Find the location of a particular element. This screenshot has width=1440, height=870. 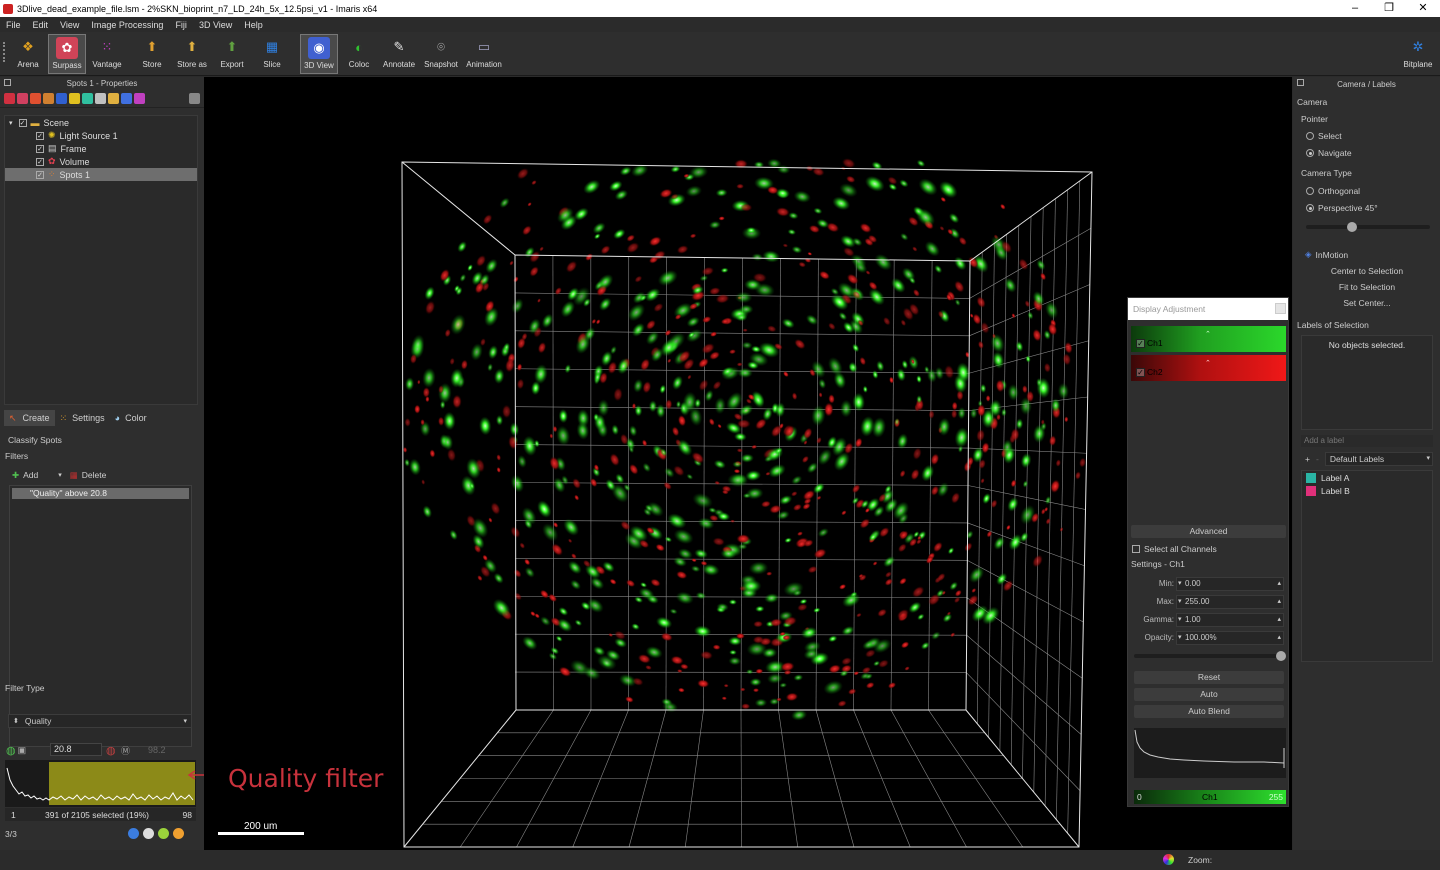

store-button: ⬆ Store is located at coordinates (152, 54).